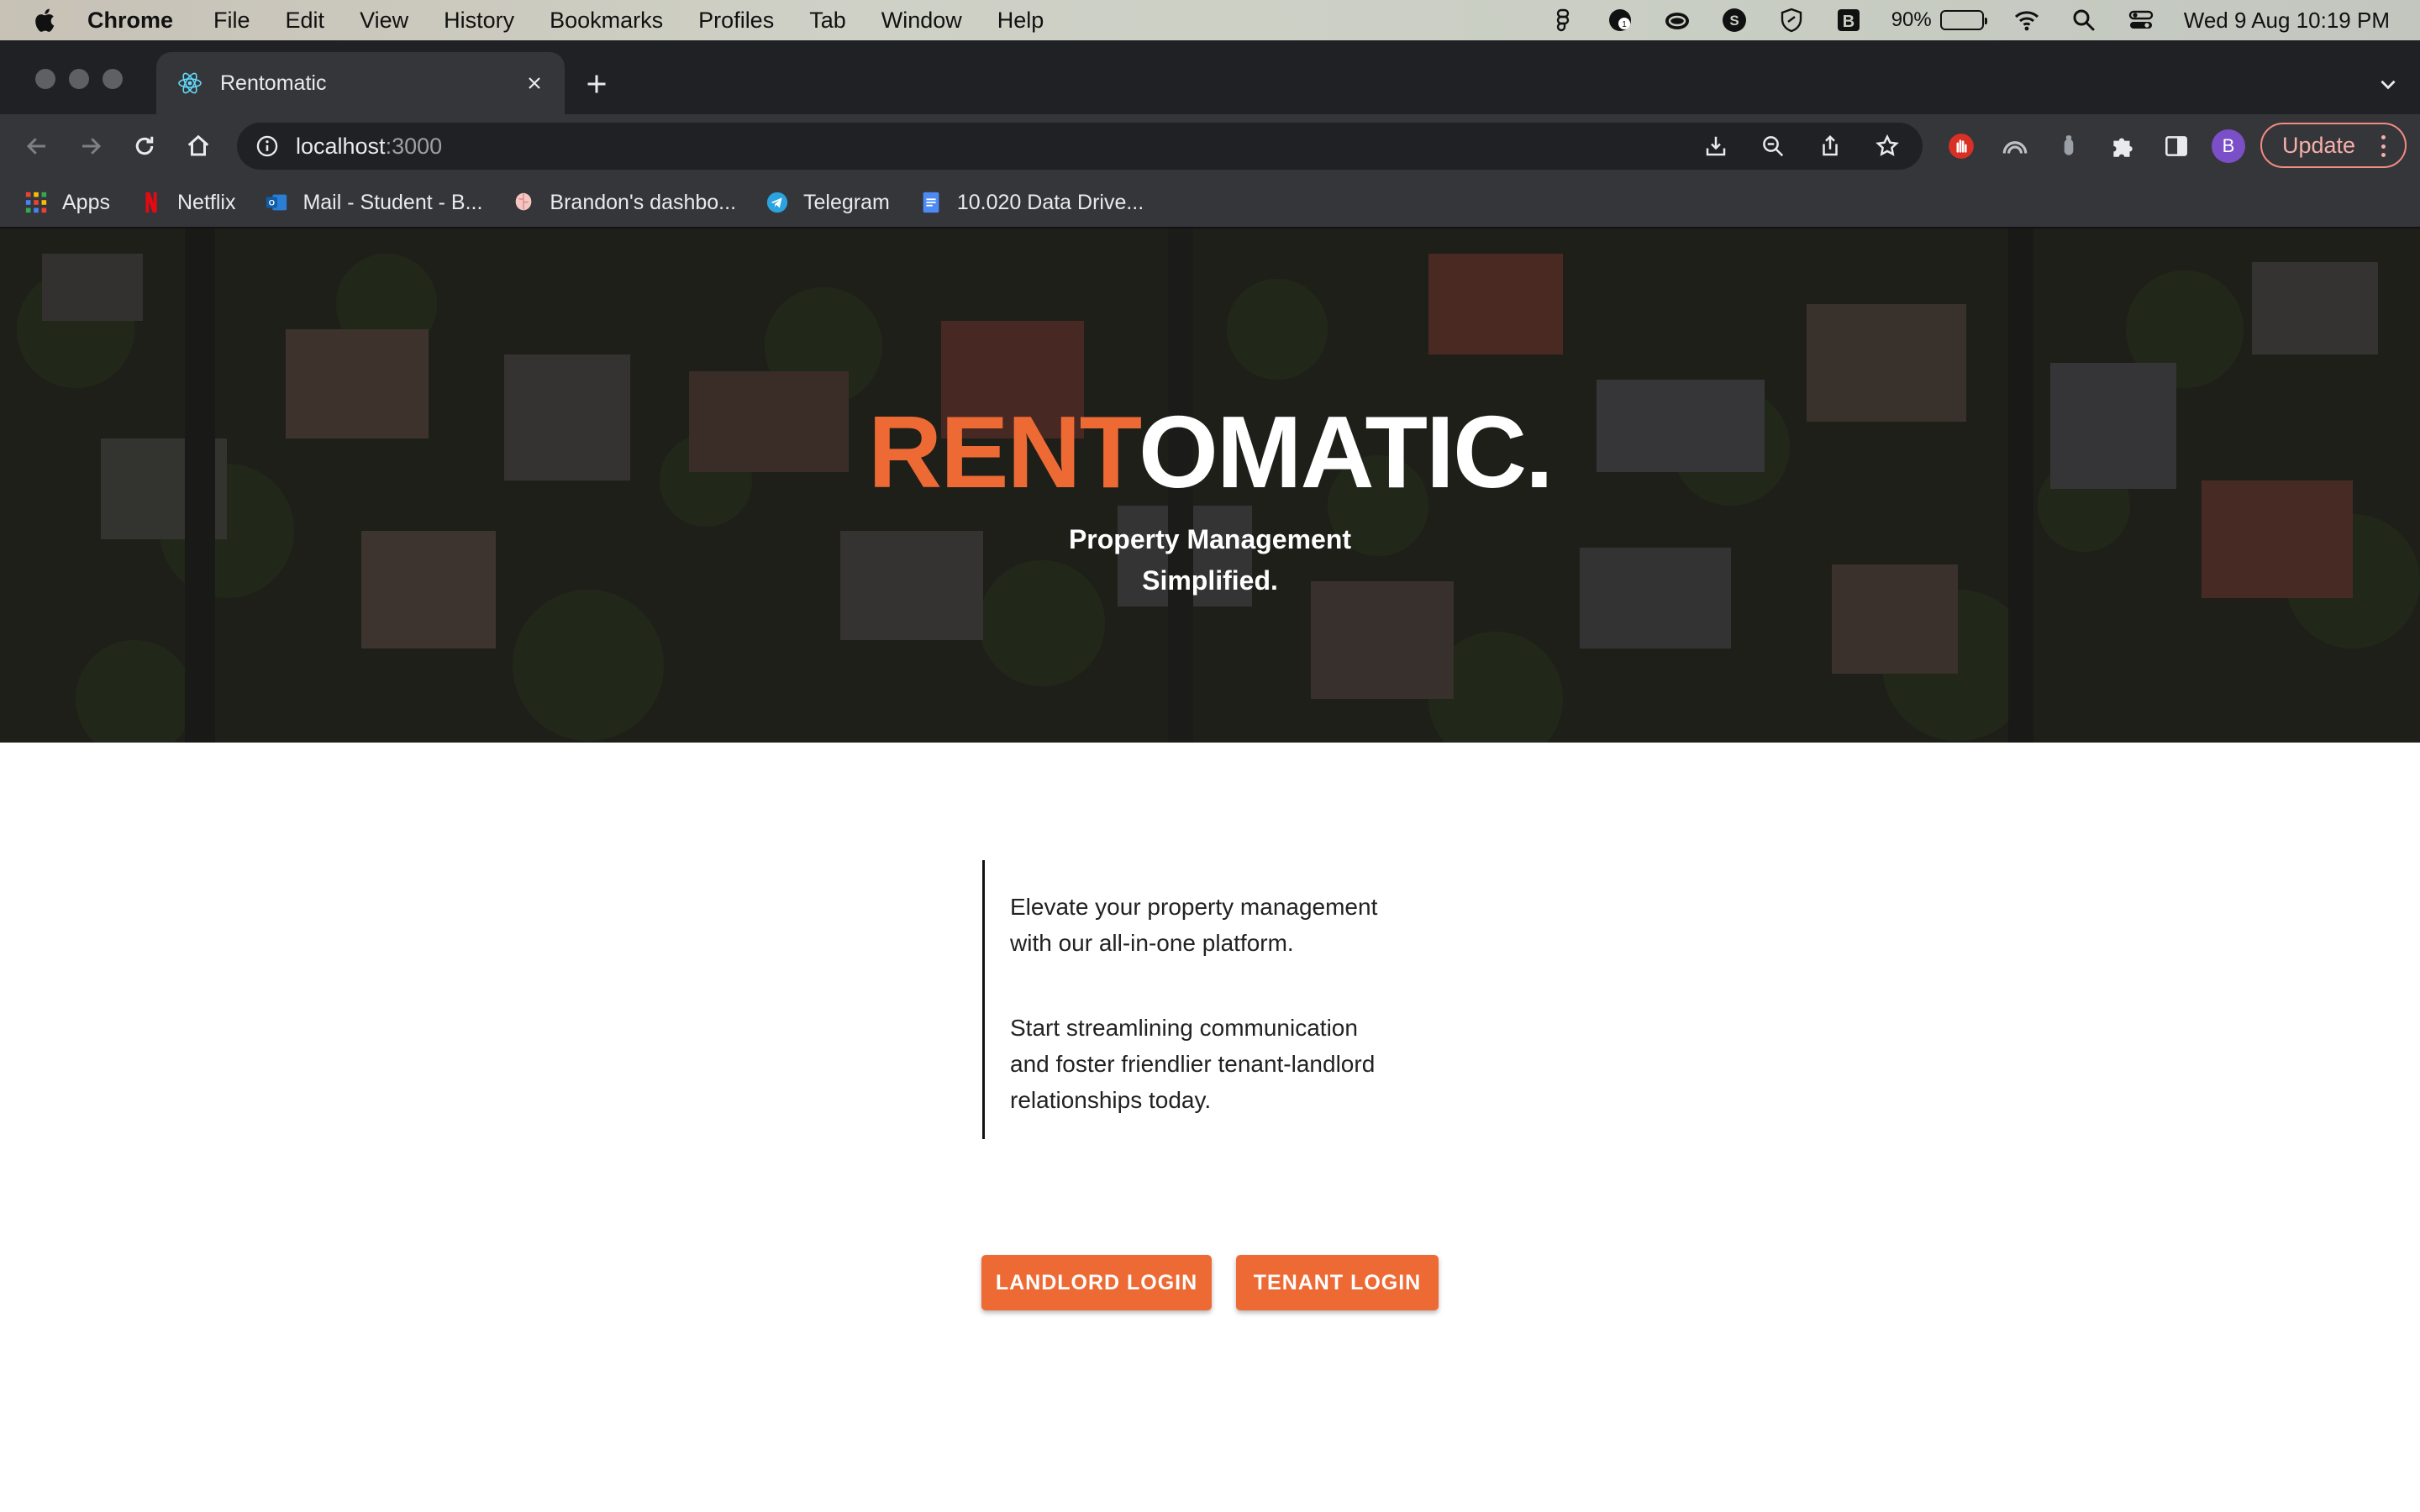 The height and width of the screenshot is (1512, 2420). Describe the element at coordinates (36, 146) in the screenshot. I see `back-arrow-icon` at that location.